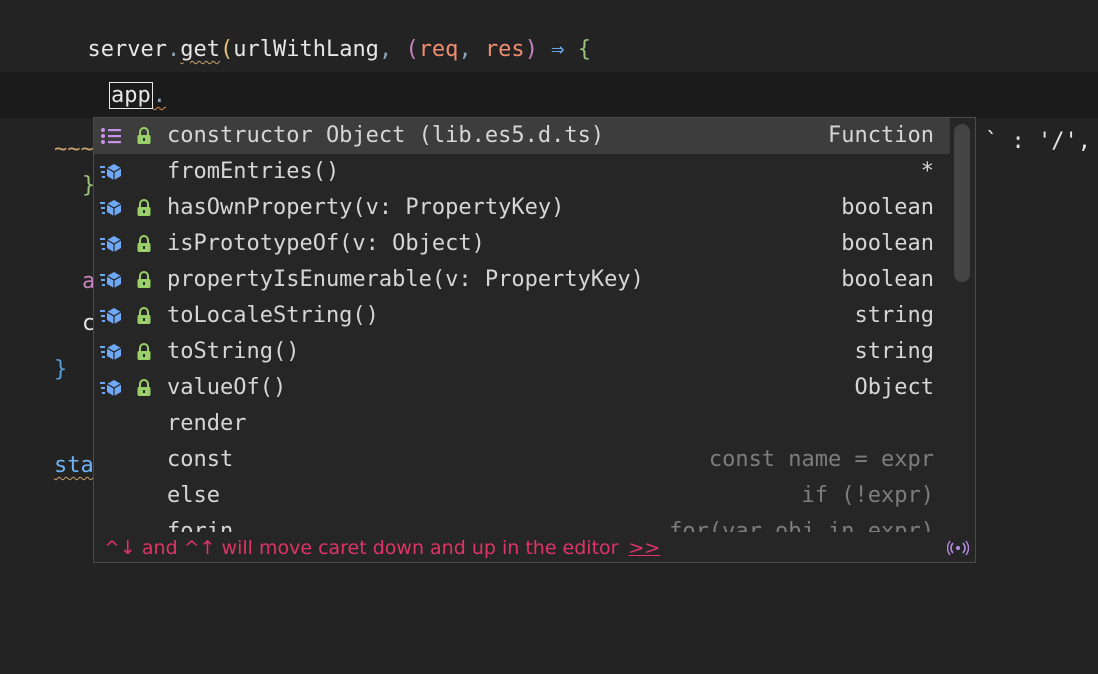 The width and height of the screenshot is (1098, 674). Describe the element at coordinates (927, 171) in the screenshot. I see `completion-item-type: *` at that location.